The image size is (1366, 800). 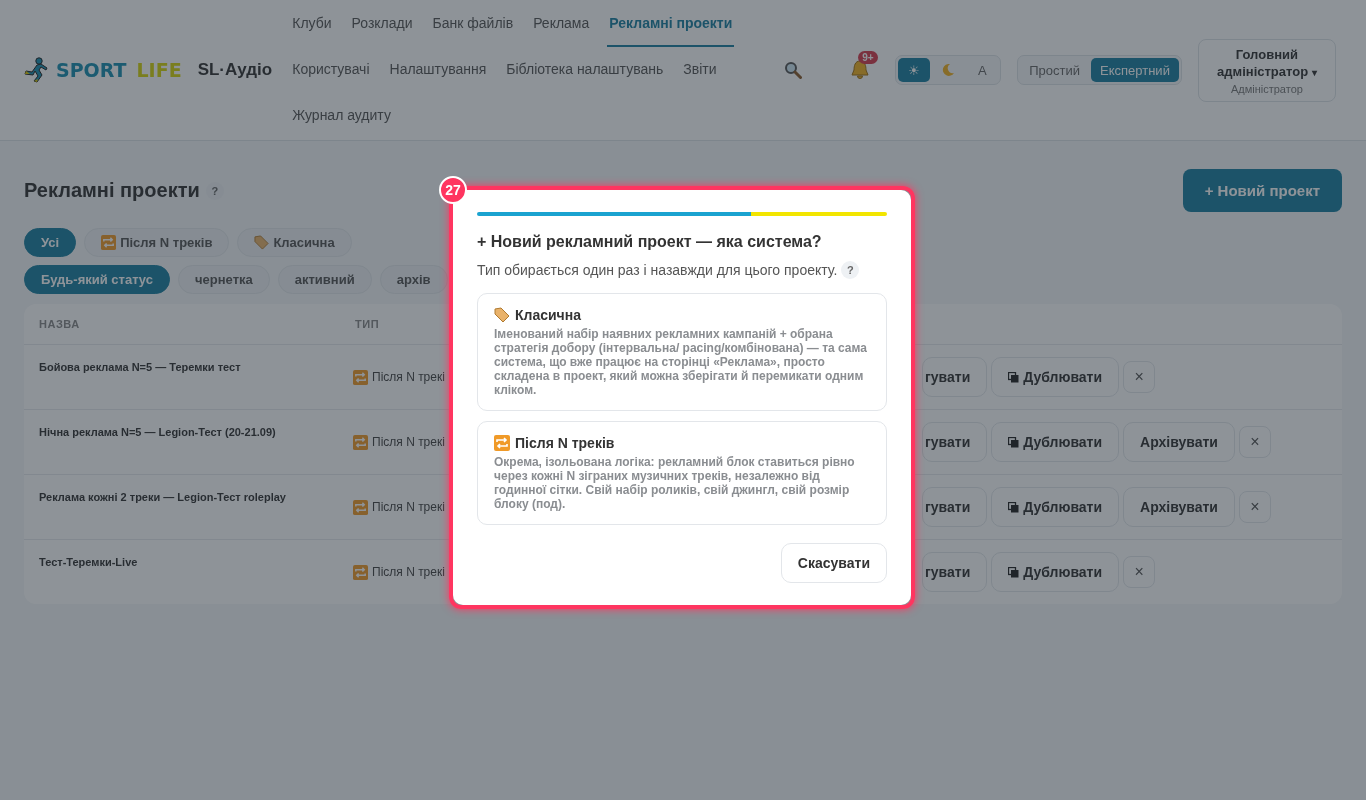 I want to click on filter-chip: Будь-який статус, so click(x=97, y=279).